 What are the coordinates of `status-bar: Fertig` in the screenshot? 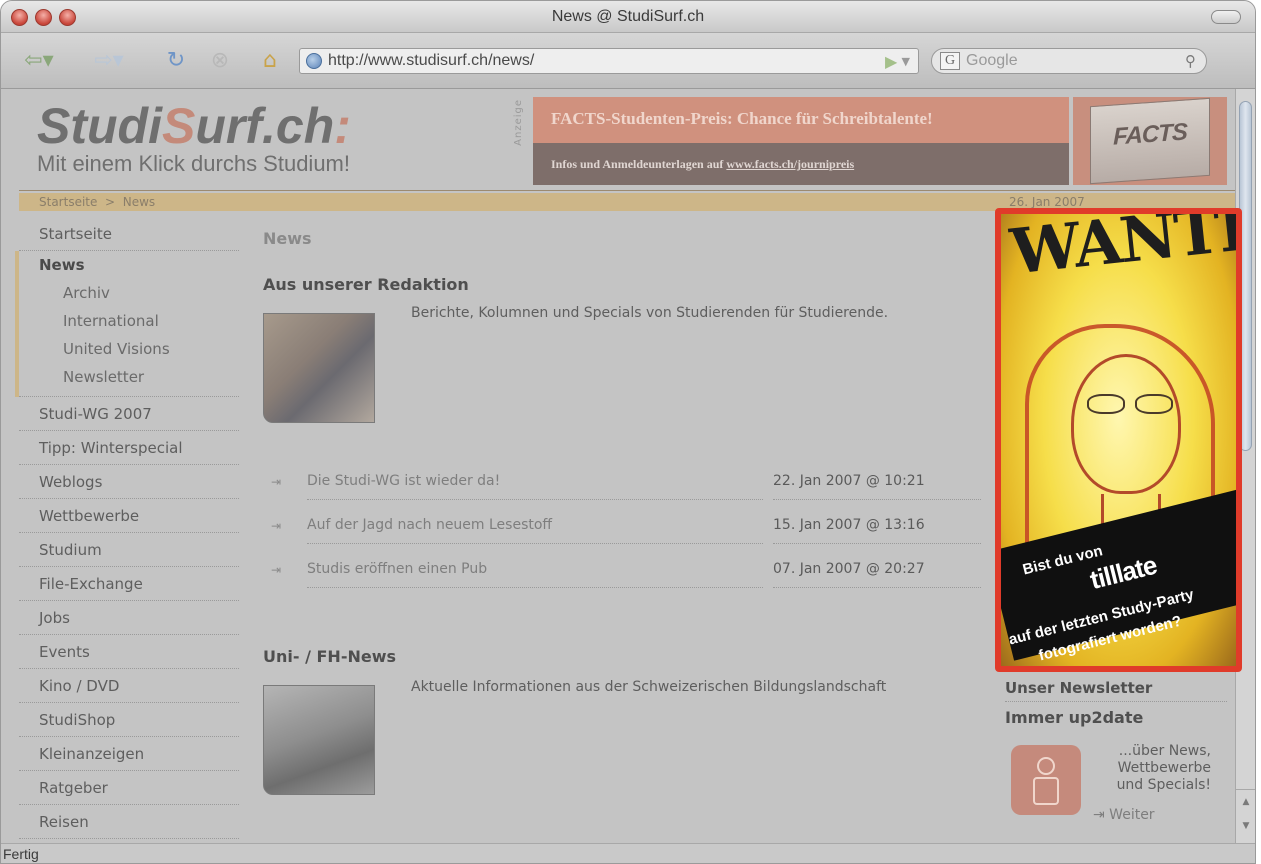 It's located at (628, 853).